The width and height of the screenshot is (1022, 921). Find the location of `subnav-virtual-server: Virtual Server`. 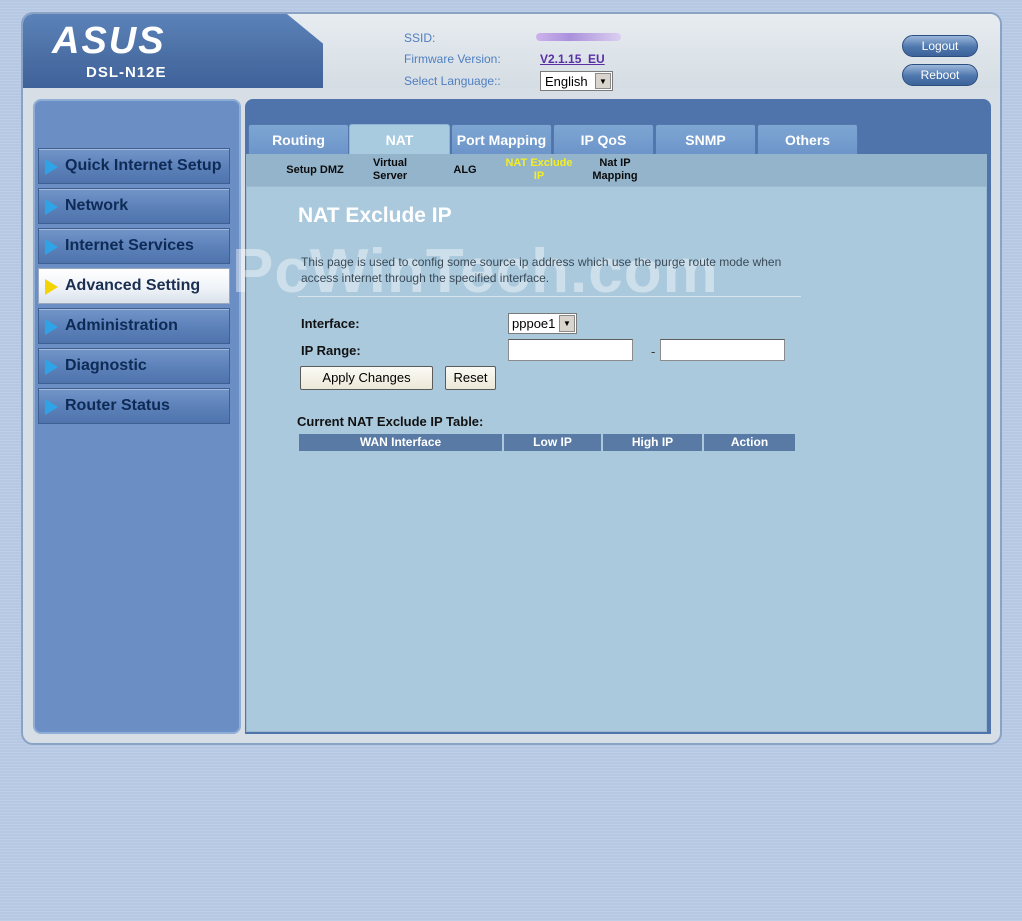

subnav-virtual-server: Virtual Server is located at coordinates (390, 170).